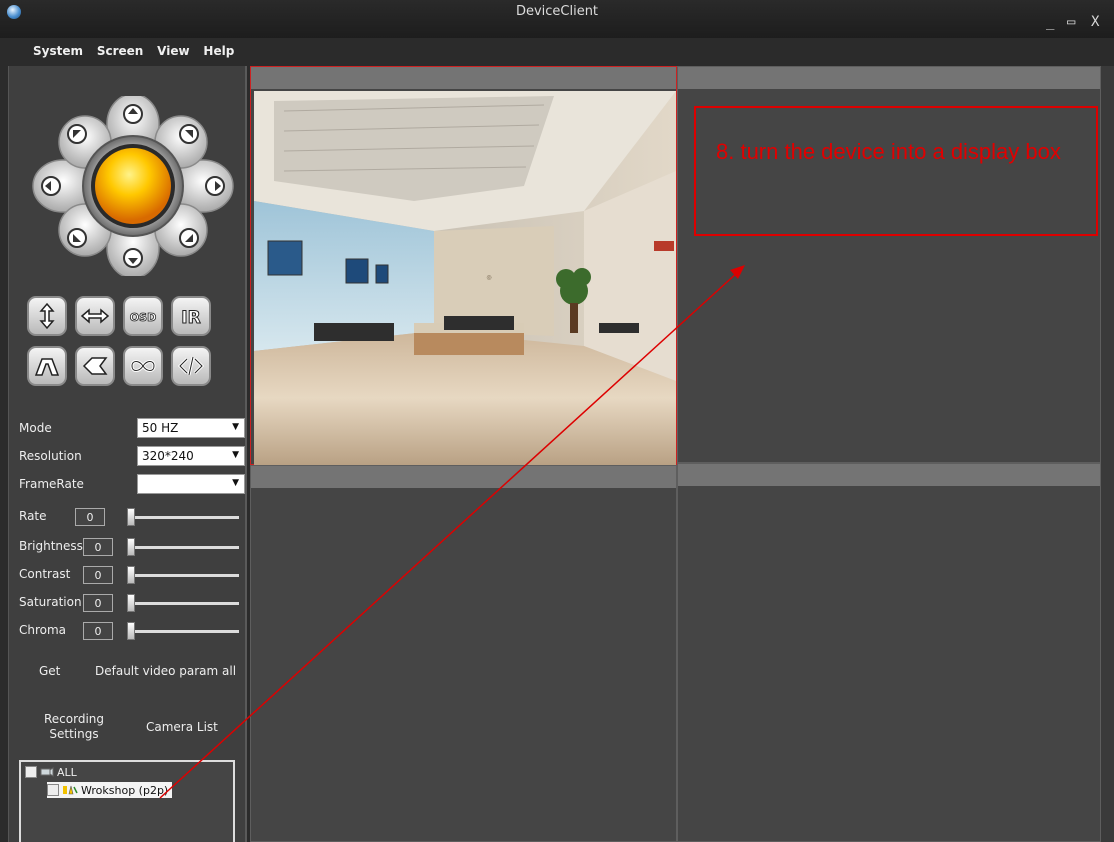  Describe the element at coordinates (43, 630) in the screenshot. I see `chroma-label: Chroma` at that location.